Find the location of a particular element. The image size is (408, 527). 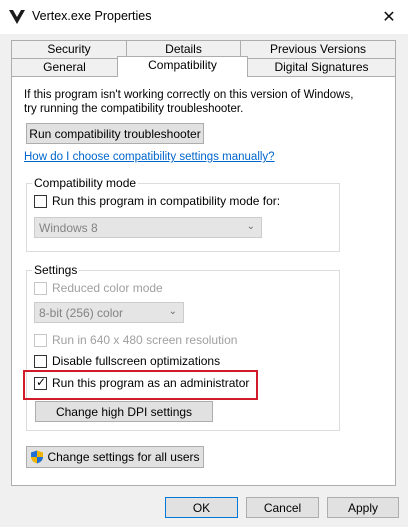

checkmark-icon: ✓ is located at coordinates (41, 382).